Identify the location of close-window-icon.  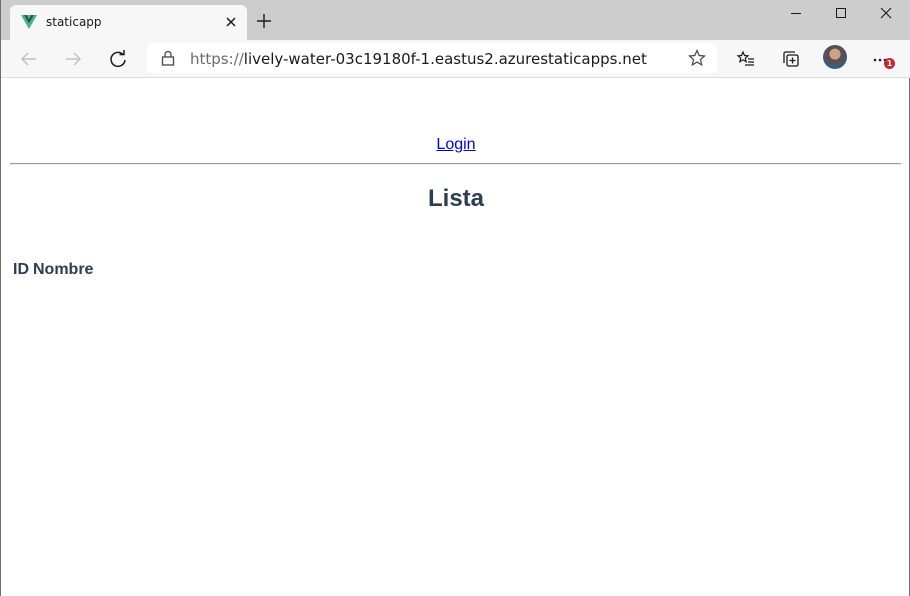
(886, 13).